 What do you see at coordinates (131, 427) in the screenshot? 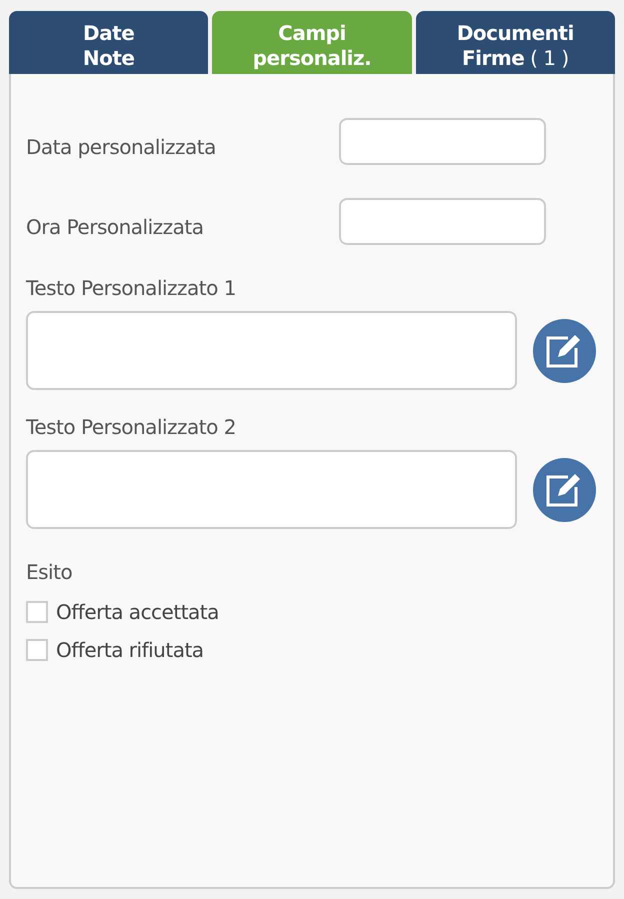
I see `field-label: Testo Personalizzato 2` at bounding box center [131, 427].